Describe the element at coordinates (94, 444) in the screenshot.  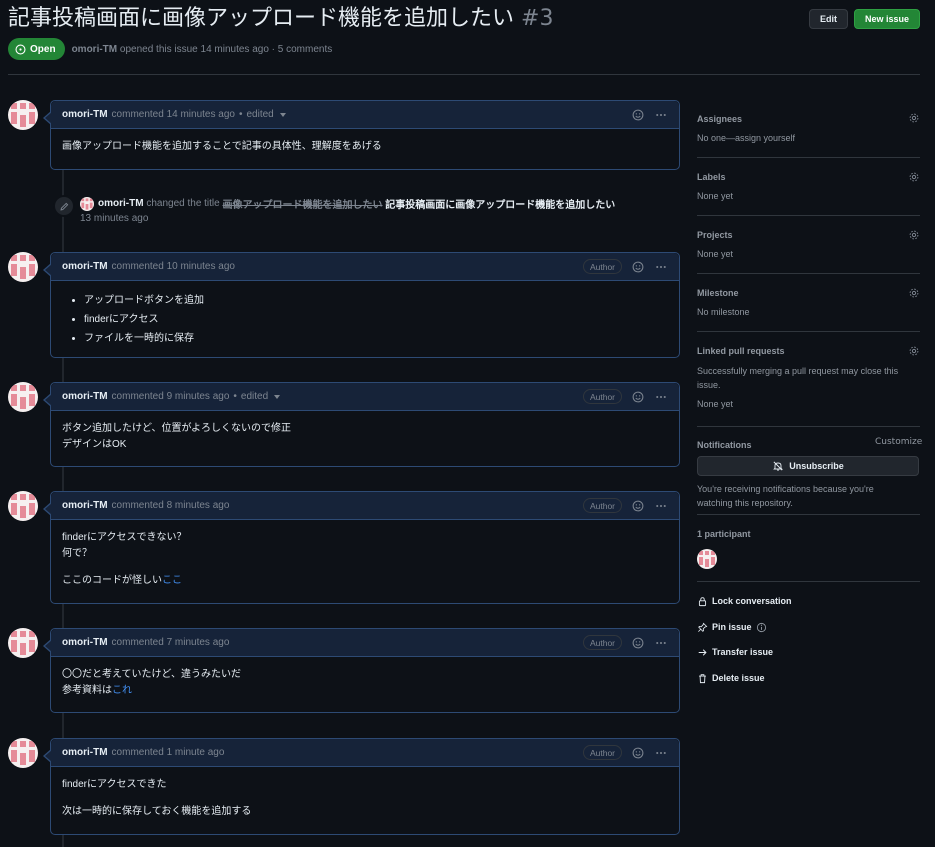
I see `comment-text: デザインはOK` at that location.